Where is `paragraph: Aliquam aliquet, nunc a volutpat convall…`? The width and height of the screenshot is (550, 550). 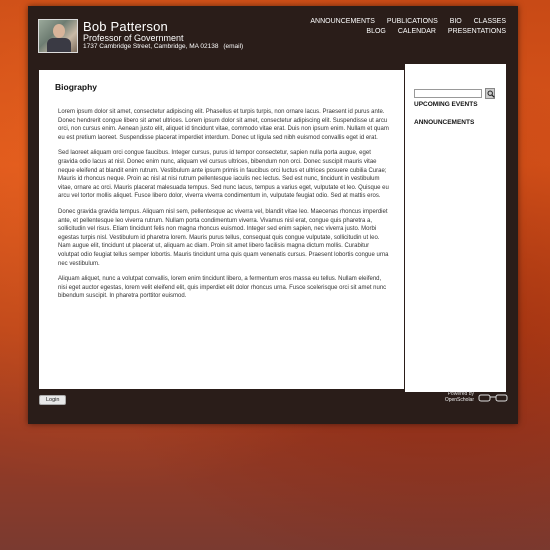 paragraph: Aliquam aliquet, nunc a volutpat convall… is located at coordinates (222, 288).